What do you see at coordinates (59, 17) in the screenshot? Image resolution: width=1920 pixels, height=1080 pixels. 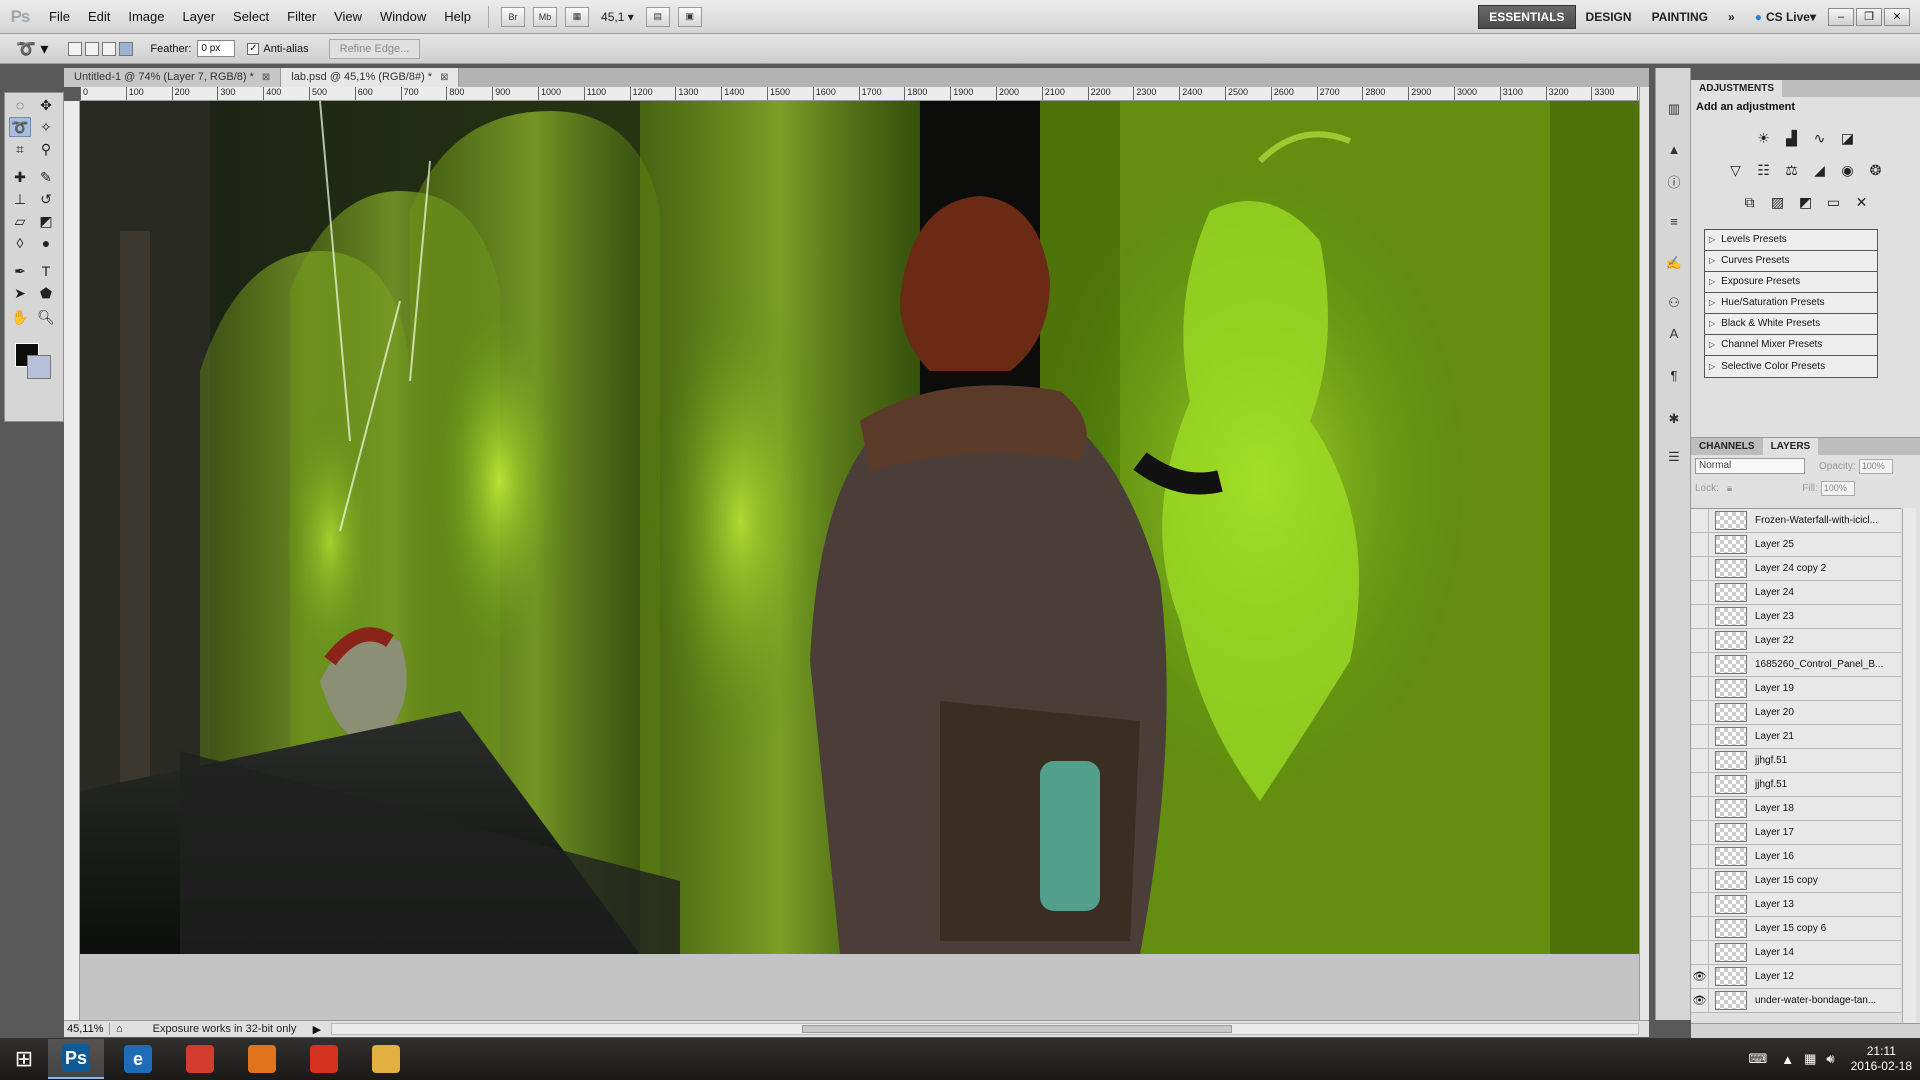 I see `menu-file: File` at bounding box center [59, 17].